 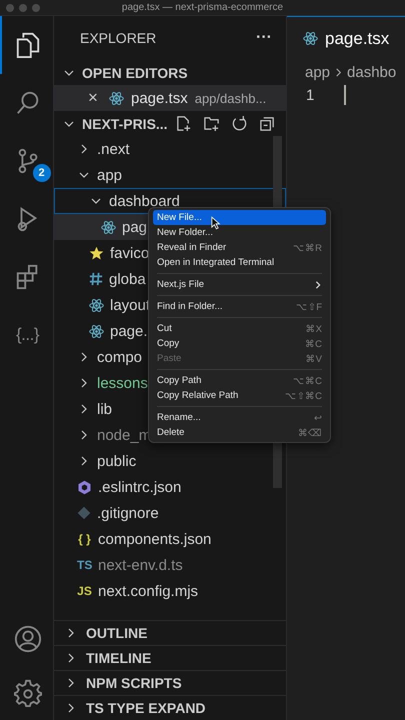 What do you see at coordinates (119, 357) in the screenshot?
I see `tree-item-label: compo` at bounding box center [119, 357].